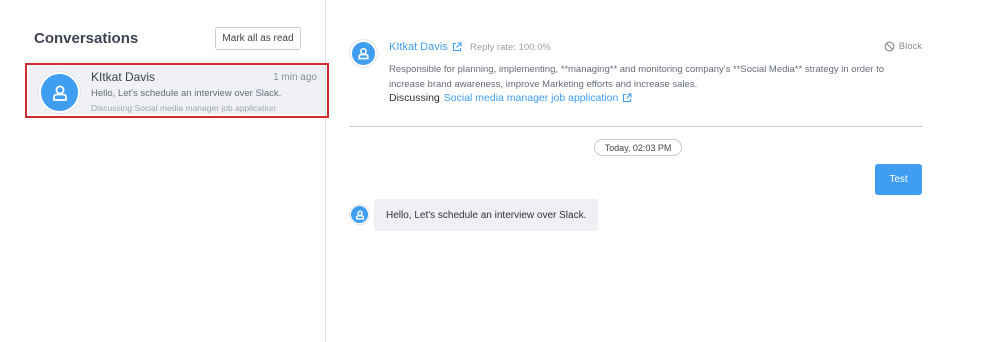  Describe the element at coordinates (295, 77) in the screenshot. I see `conversation-time: 1 min ago` at that location.